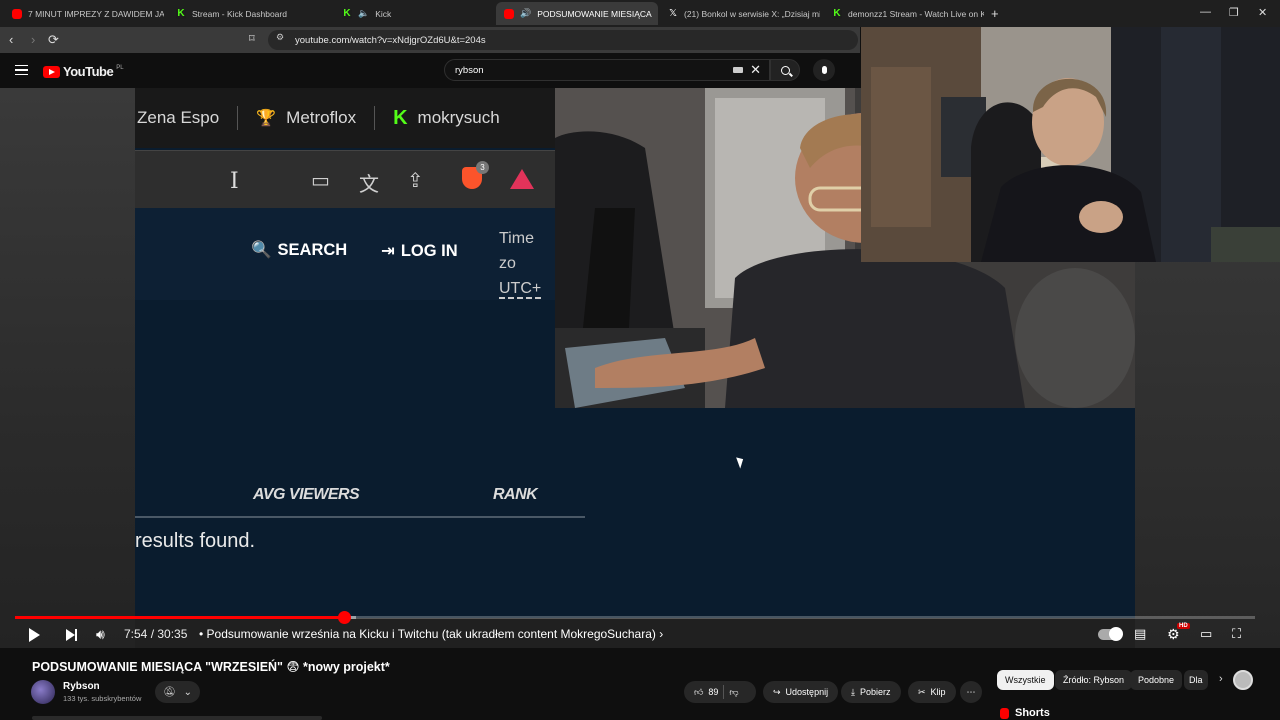 The image size is (1280, 720). What do you see at coordinates (482, 167) in the screenshot?
I see `brave-badge: 3` at bounding box center [482, 167].